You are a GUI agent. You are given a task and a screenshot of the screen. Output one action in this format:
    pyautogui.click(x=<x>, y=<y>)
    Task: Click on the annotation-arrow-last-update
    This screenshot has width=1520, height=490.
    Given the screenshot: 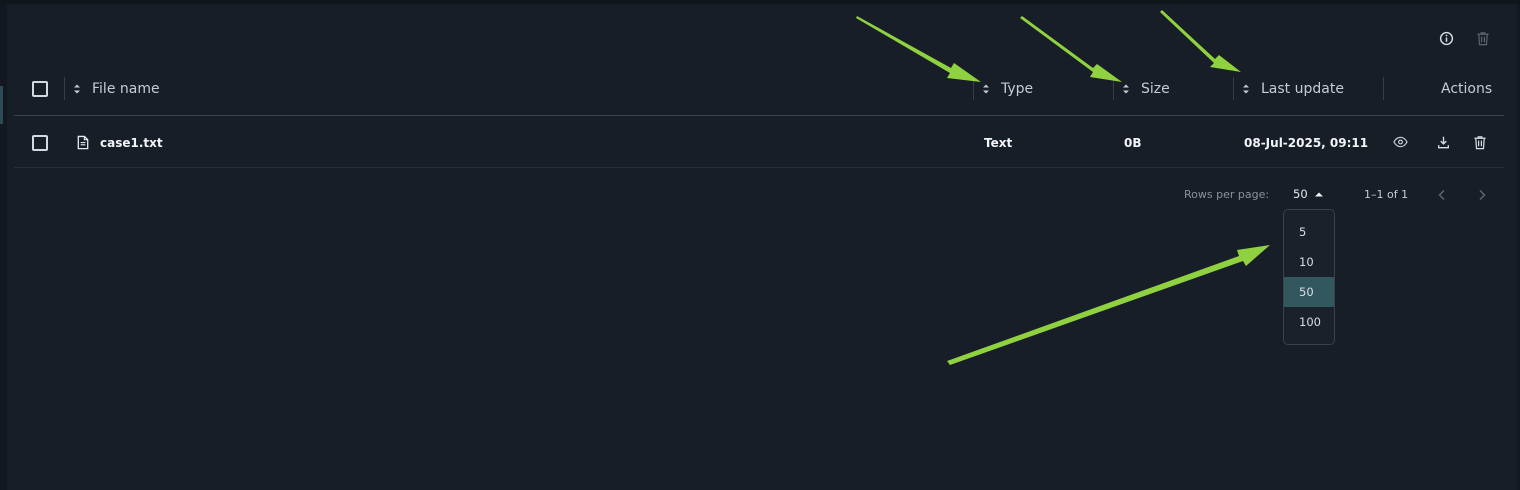 What is the action you would take?
    pyautogui.click(x=1200, y=41)
    